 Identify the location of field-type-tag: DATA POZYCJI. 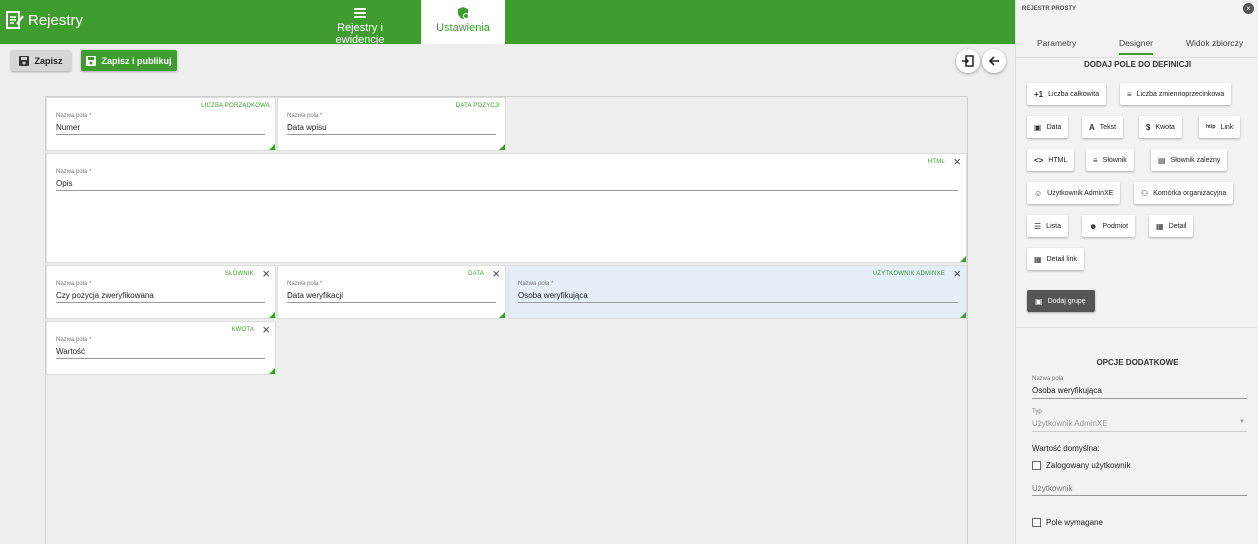
(477, 106).